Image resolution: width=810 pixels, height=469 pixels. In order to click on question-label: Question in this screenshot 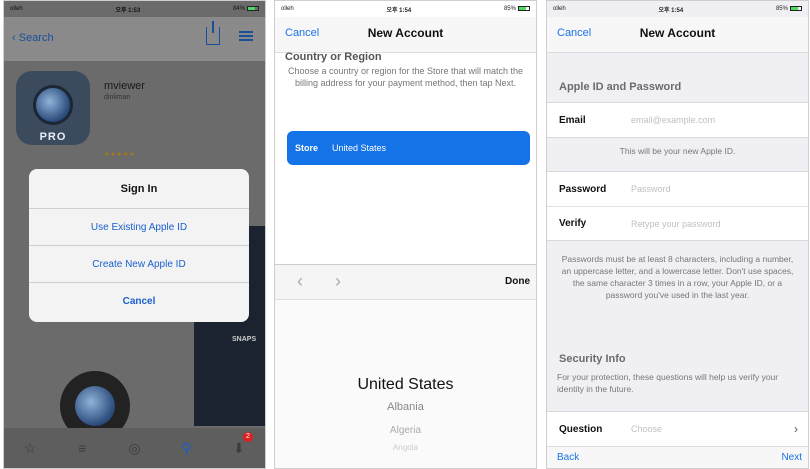, I will do `click(581, 429)`.